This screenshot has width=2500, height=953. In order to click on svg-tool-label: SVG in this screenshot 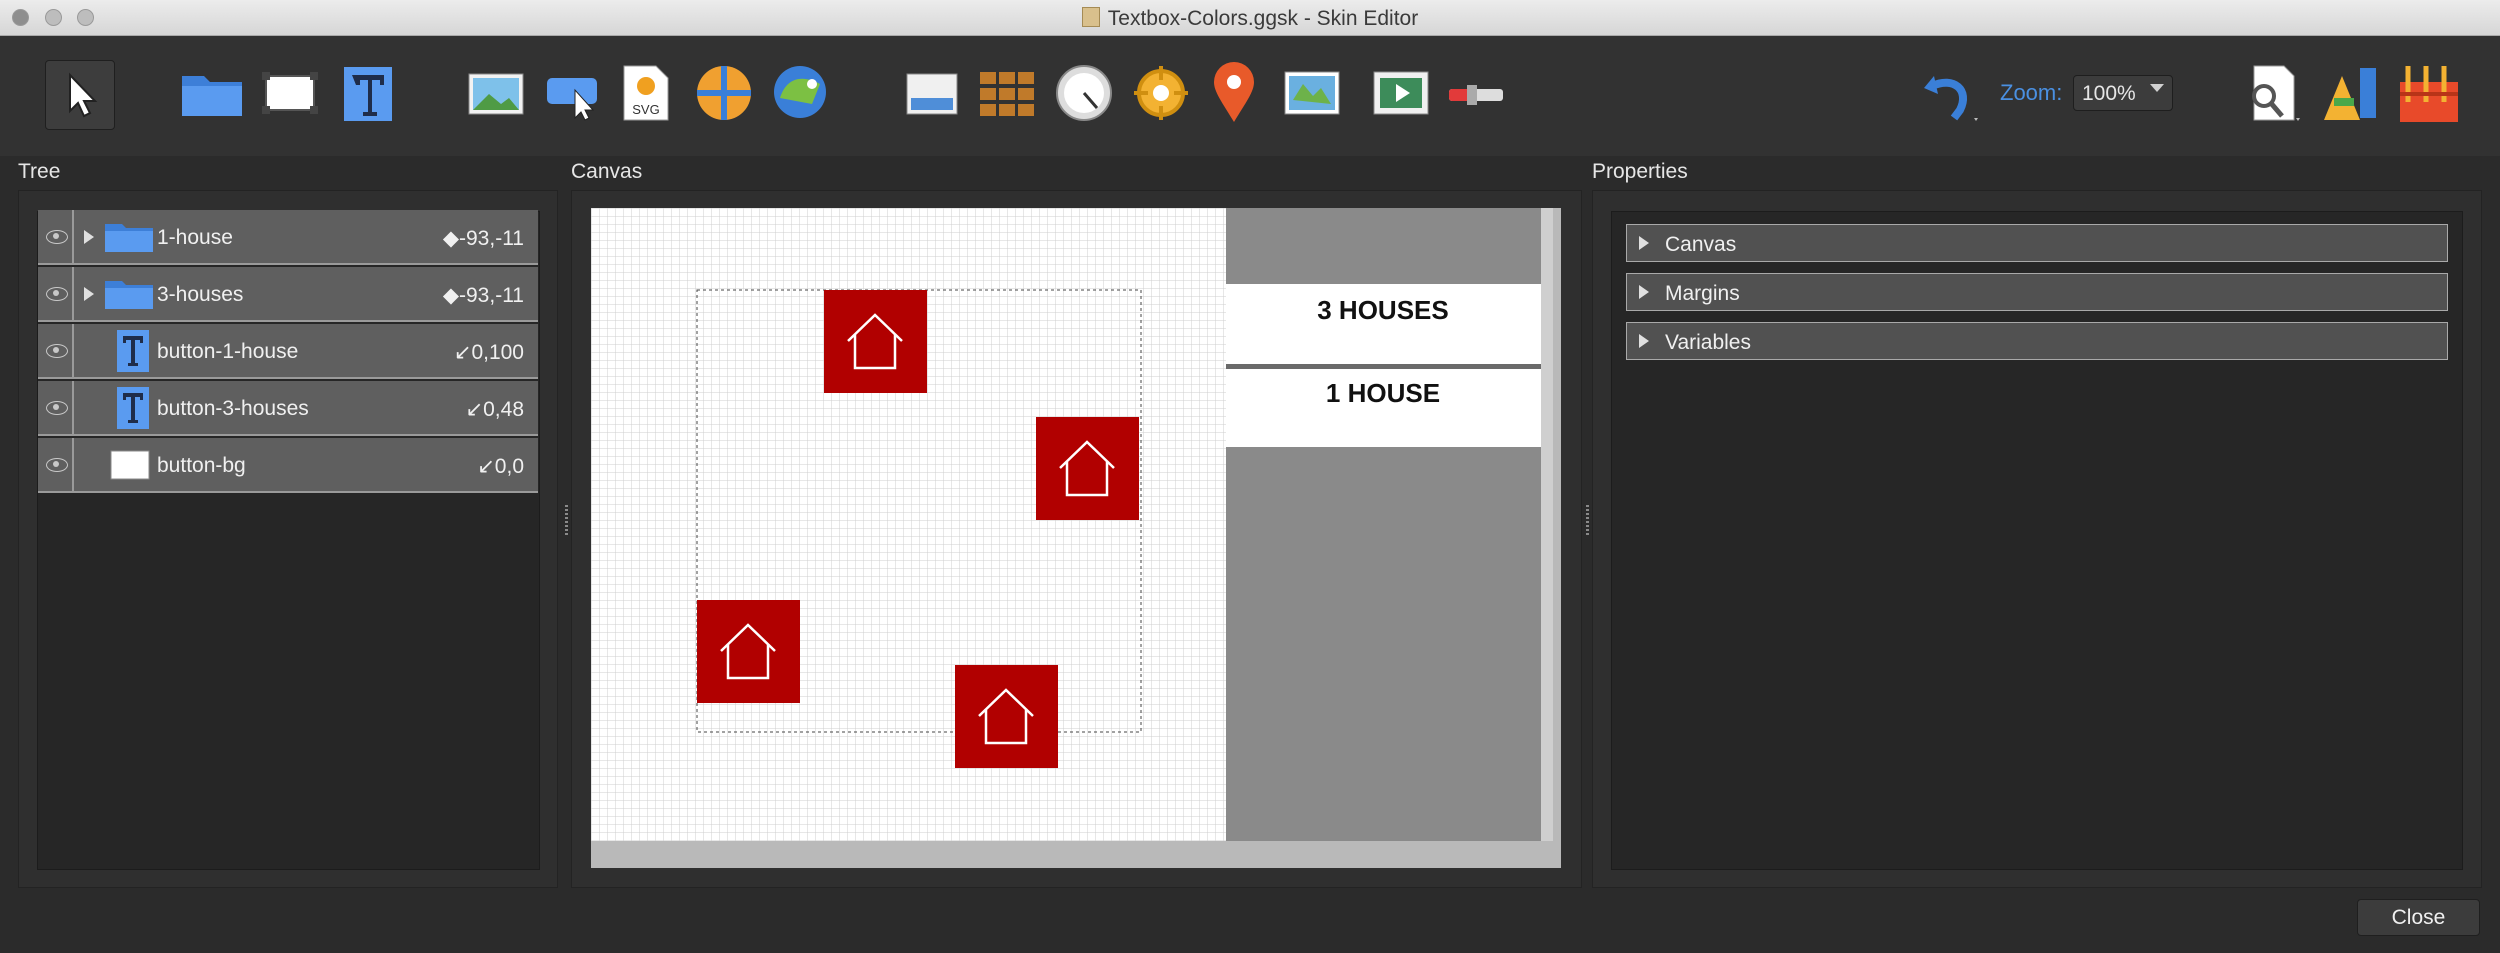, I will do `click(645, 109)`.